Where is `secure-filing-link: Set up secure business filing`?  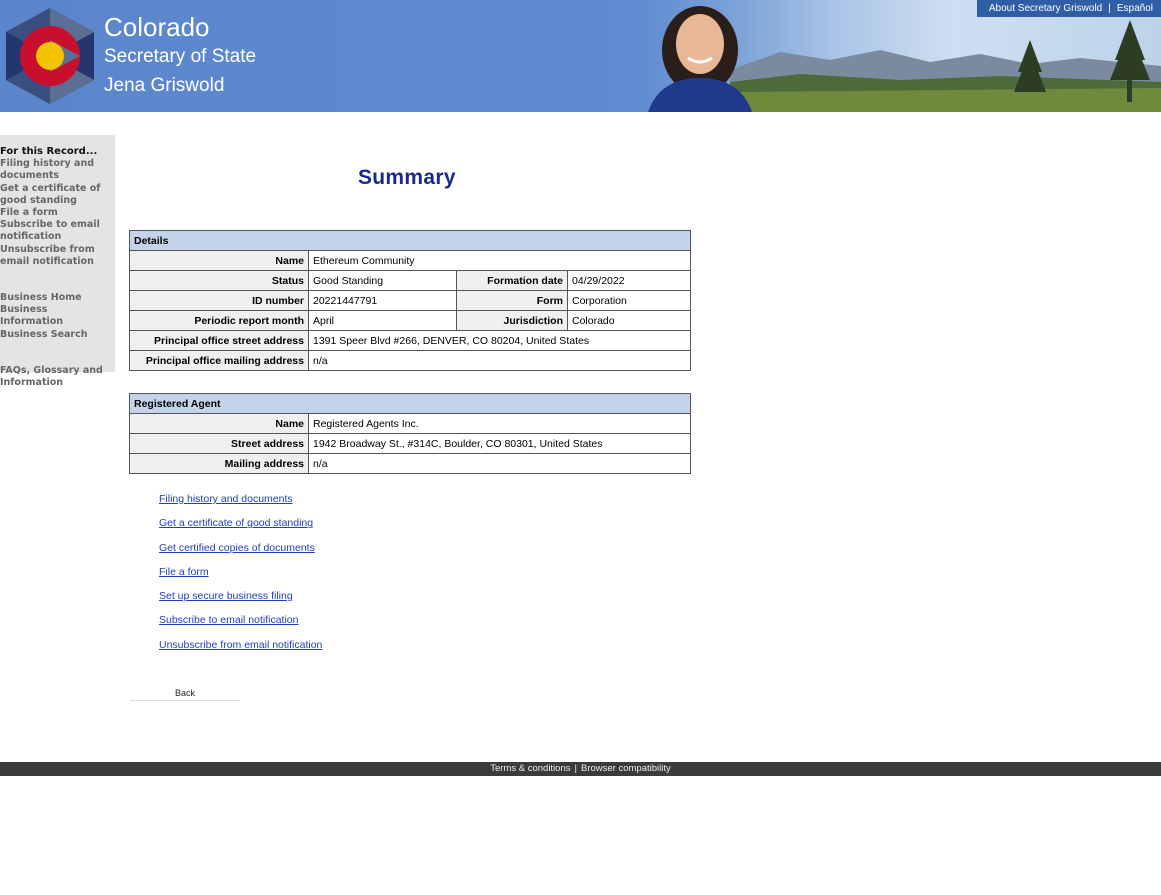 secure-filing-link: Set up secure business filing is located at coordinates (240, 601).